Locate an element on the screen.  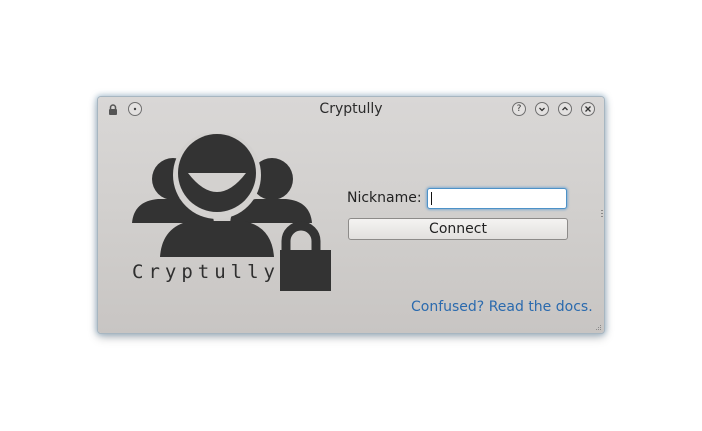
minimize-icon is located at coordinates (542, 109).